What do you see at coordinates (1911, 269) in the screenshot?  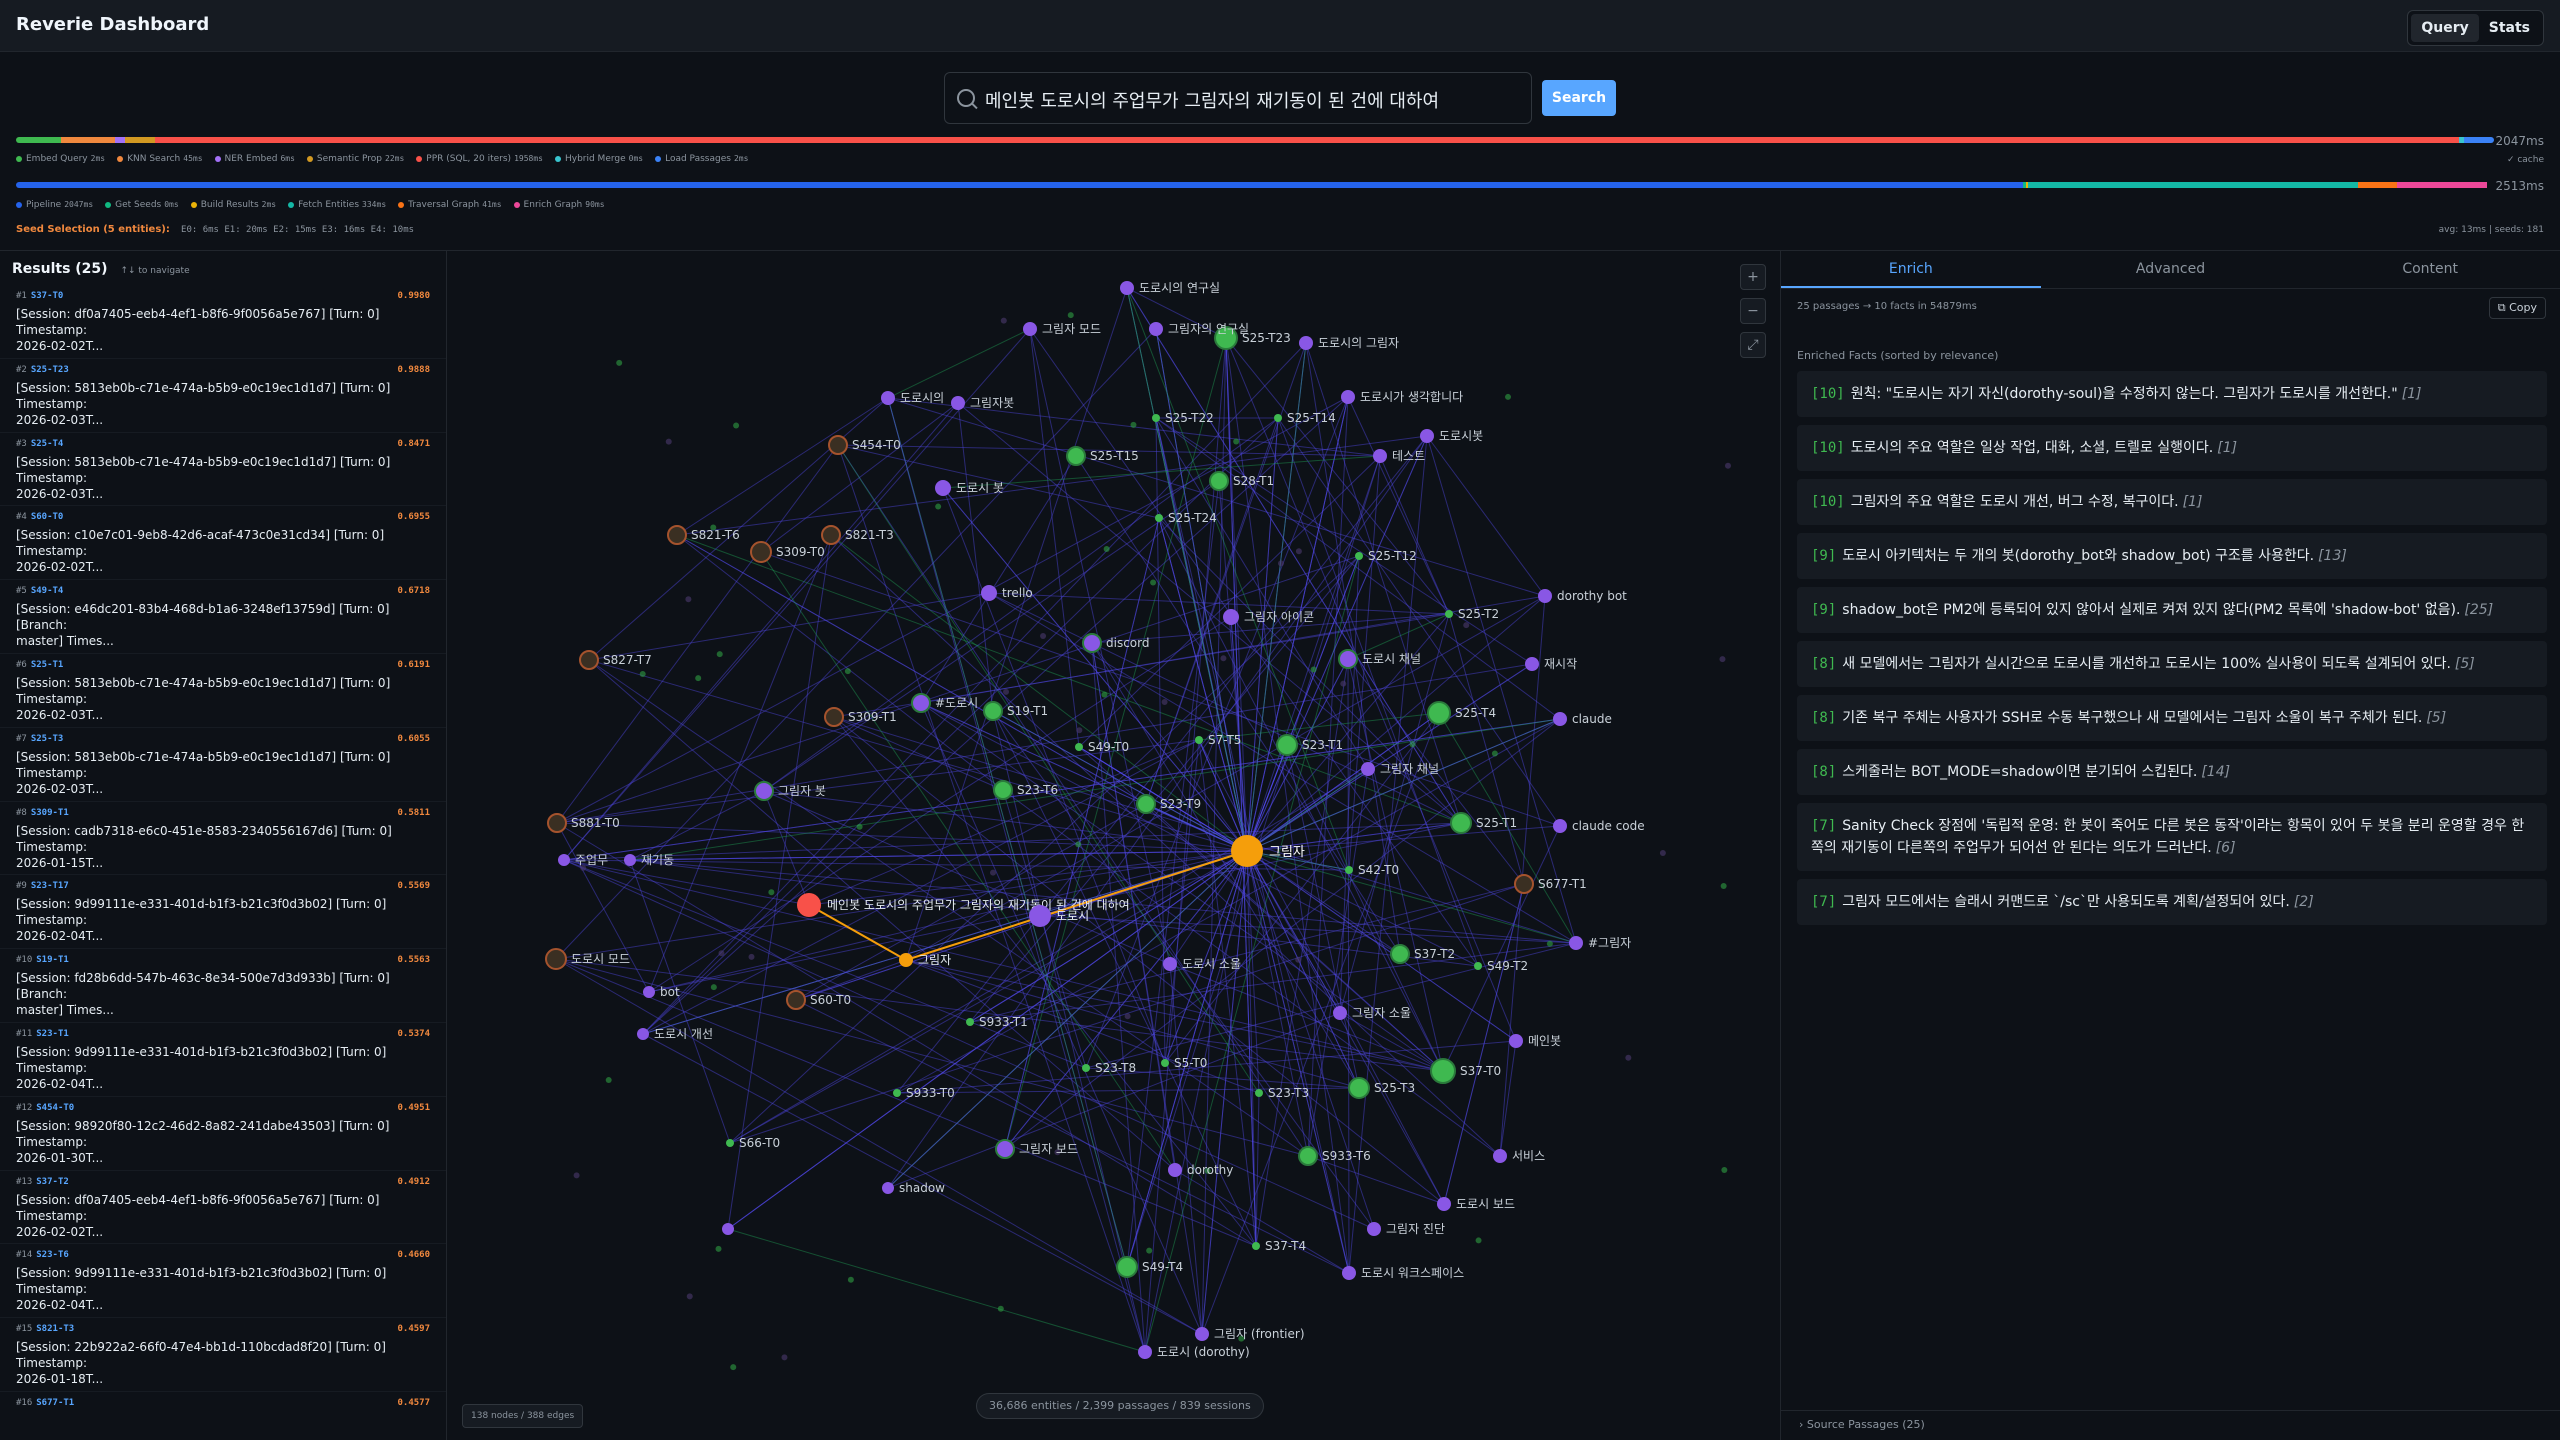 I see `tab-enrich: Enrich` at bounding box center [1911, 269].